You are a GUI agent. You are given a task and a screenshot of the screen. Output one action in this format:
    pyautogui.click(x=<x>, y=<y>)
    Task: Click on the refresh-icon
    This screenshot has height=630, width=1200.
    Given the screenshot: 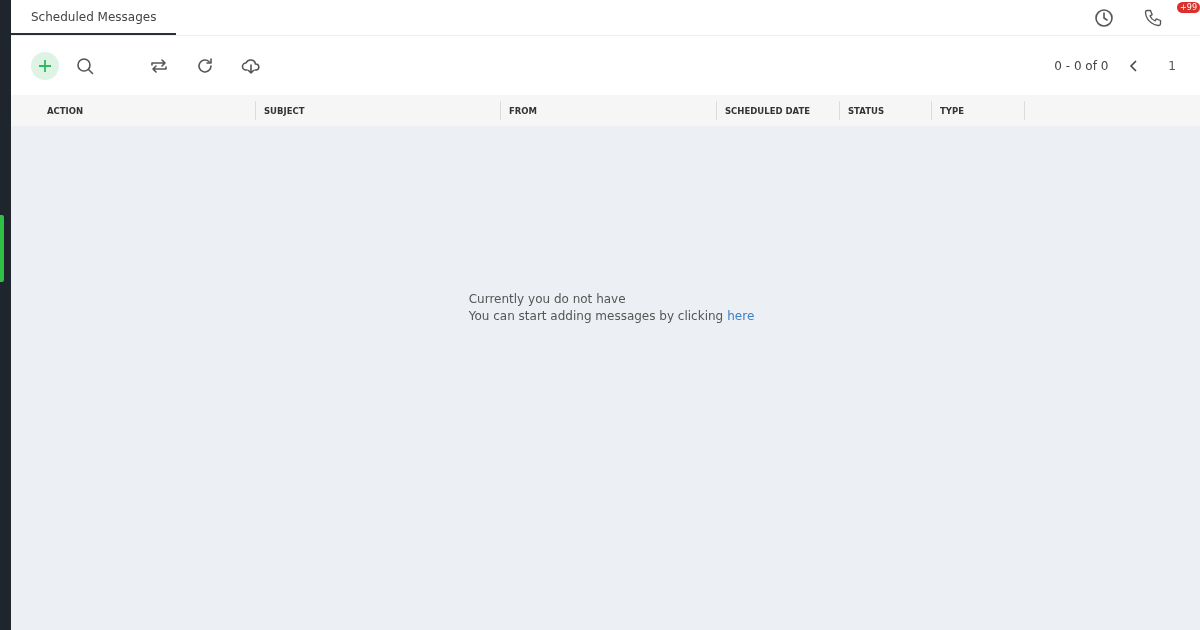 What is the action you would take?
    pyautogui.click(x=205, y=65)
    